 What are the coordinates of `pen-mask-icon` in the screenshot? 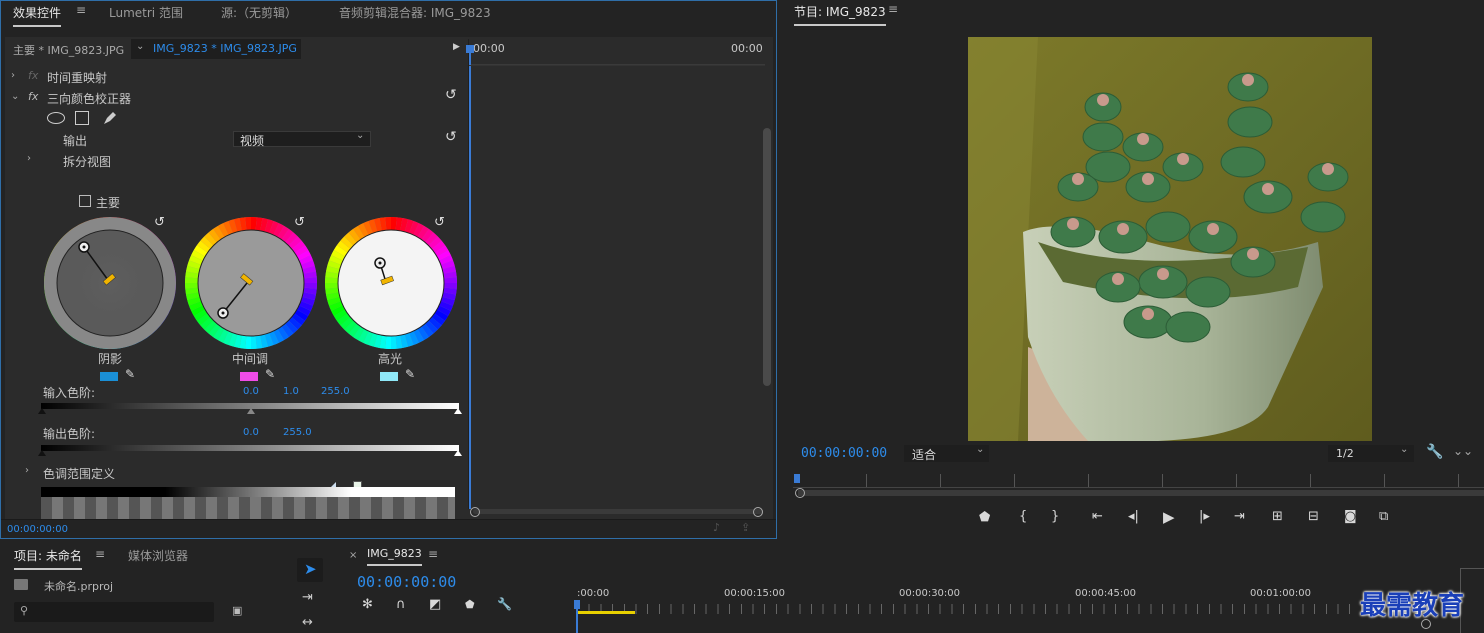 It's located at (110, 118).